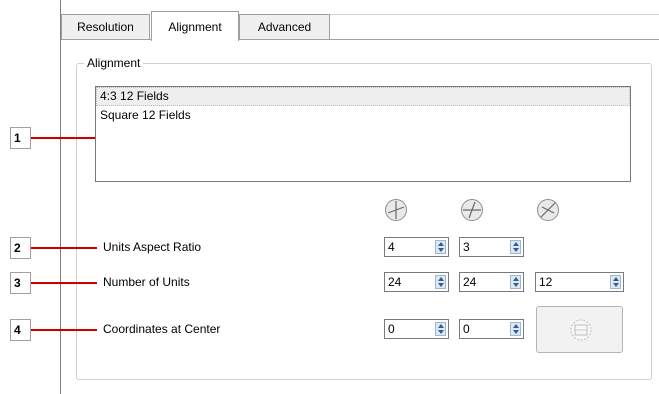  I want to click on center-x-spinner: 0, so click(416, 329).